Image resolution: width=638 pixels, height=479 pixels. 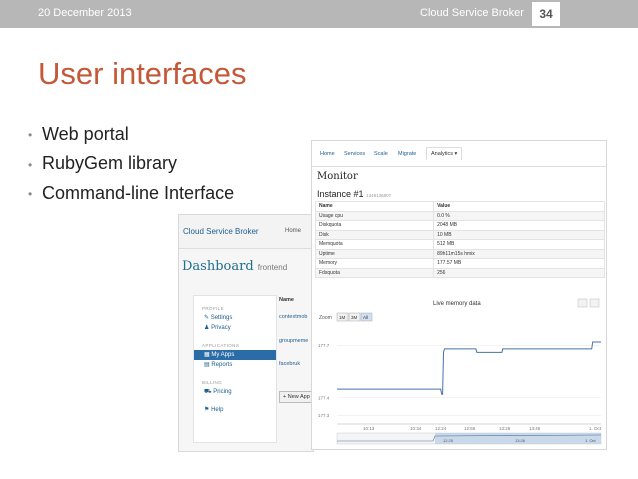 What do you see at coordinates (213, 308) in the screenshot?
I see `sidebar-section-profile: PROFILE` at bounding box center [213, 308].